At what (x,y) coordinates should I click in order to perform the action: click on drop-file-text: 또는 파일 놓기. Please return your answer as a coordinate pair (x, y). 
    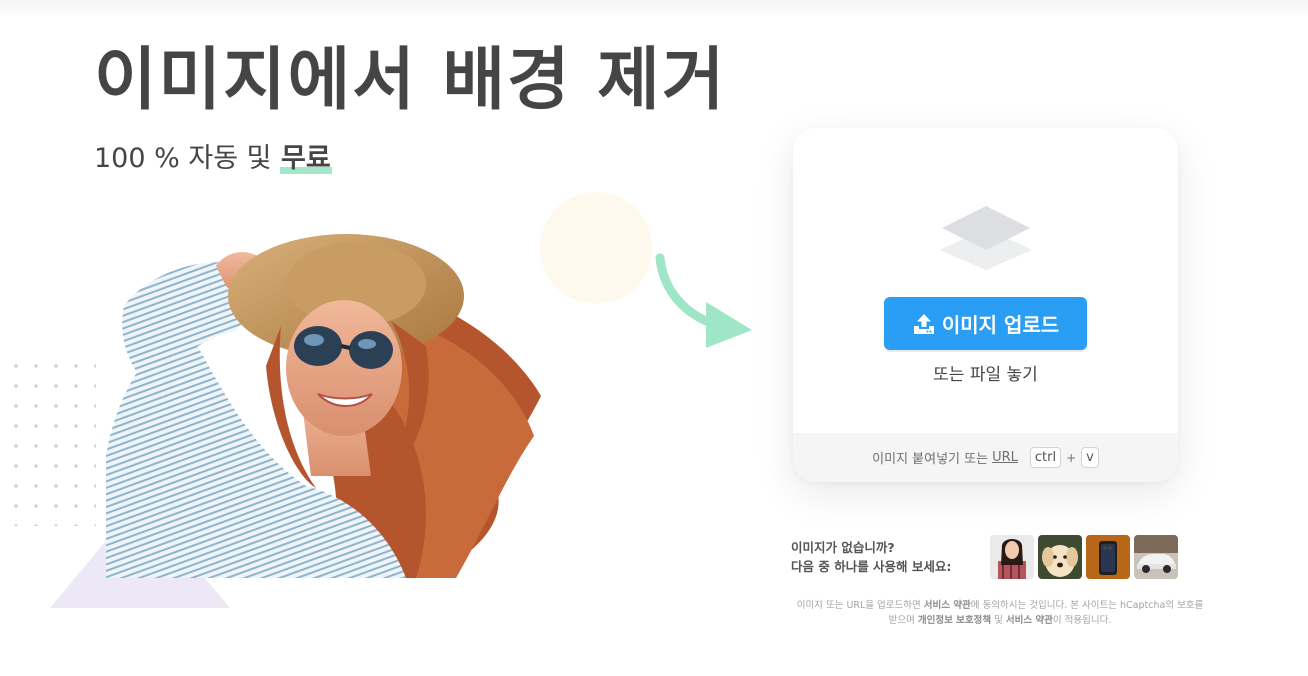
    Looking at the image, I should click on (985, 375).